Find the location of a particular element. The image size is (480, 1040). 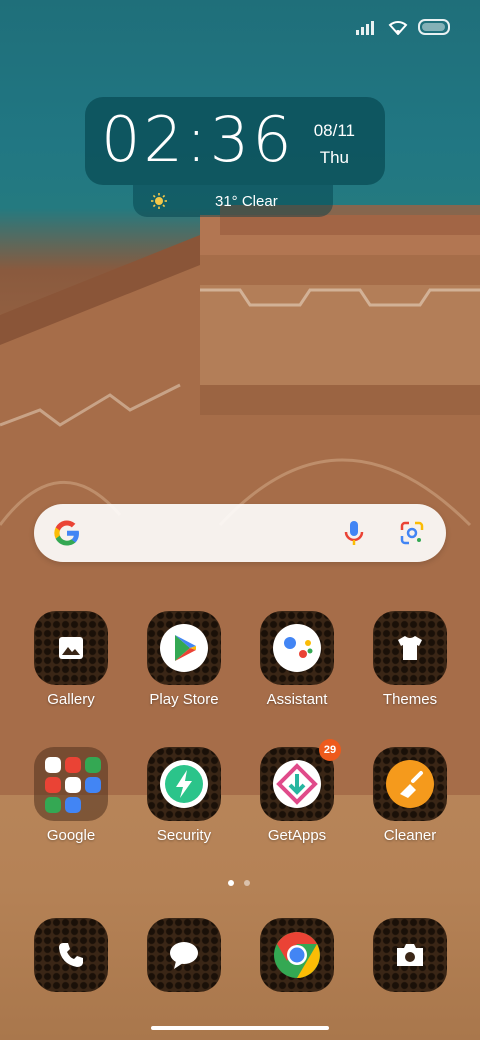

messages-tile is located at coordinates (184, 955).